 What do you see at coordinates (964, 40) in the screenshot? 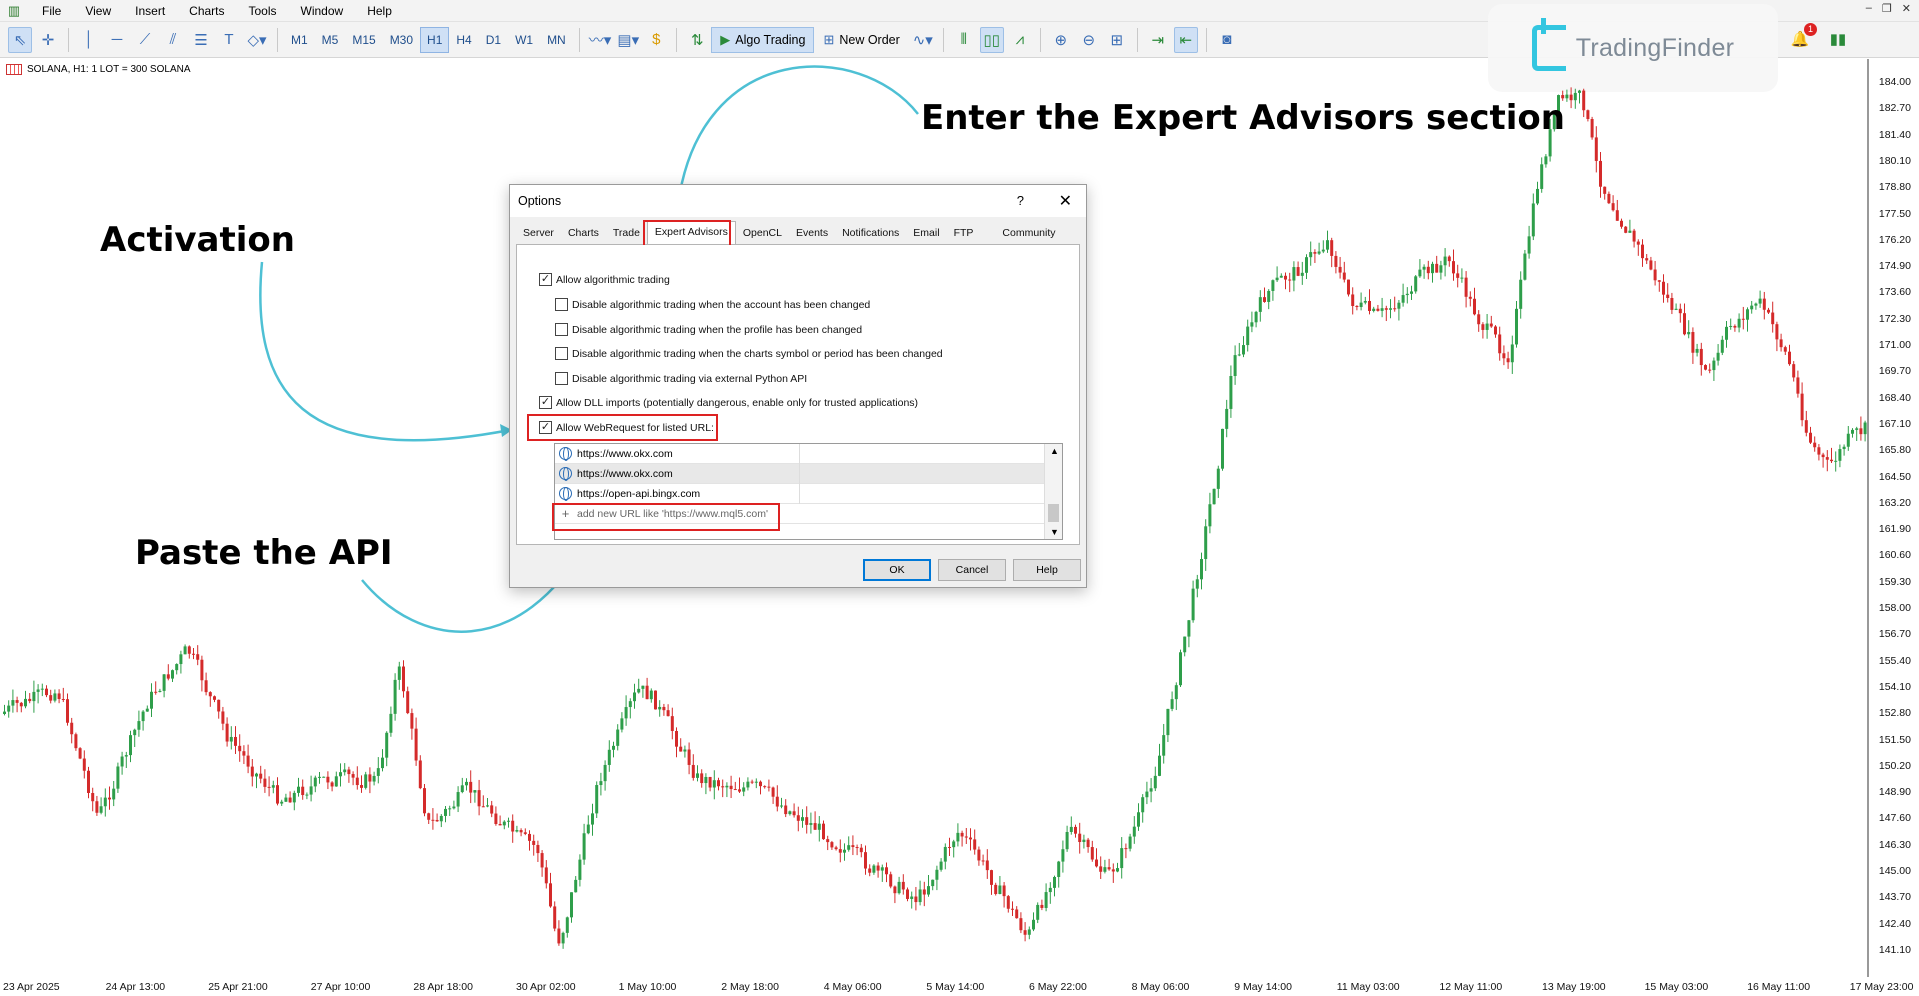
I see `bar-chart-button: ⫴` at bounding box center [964, 40].